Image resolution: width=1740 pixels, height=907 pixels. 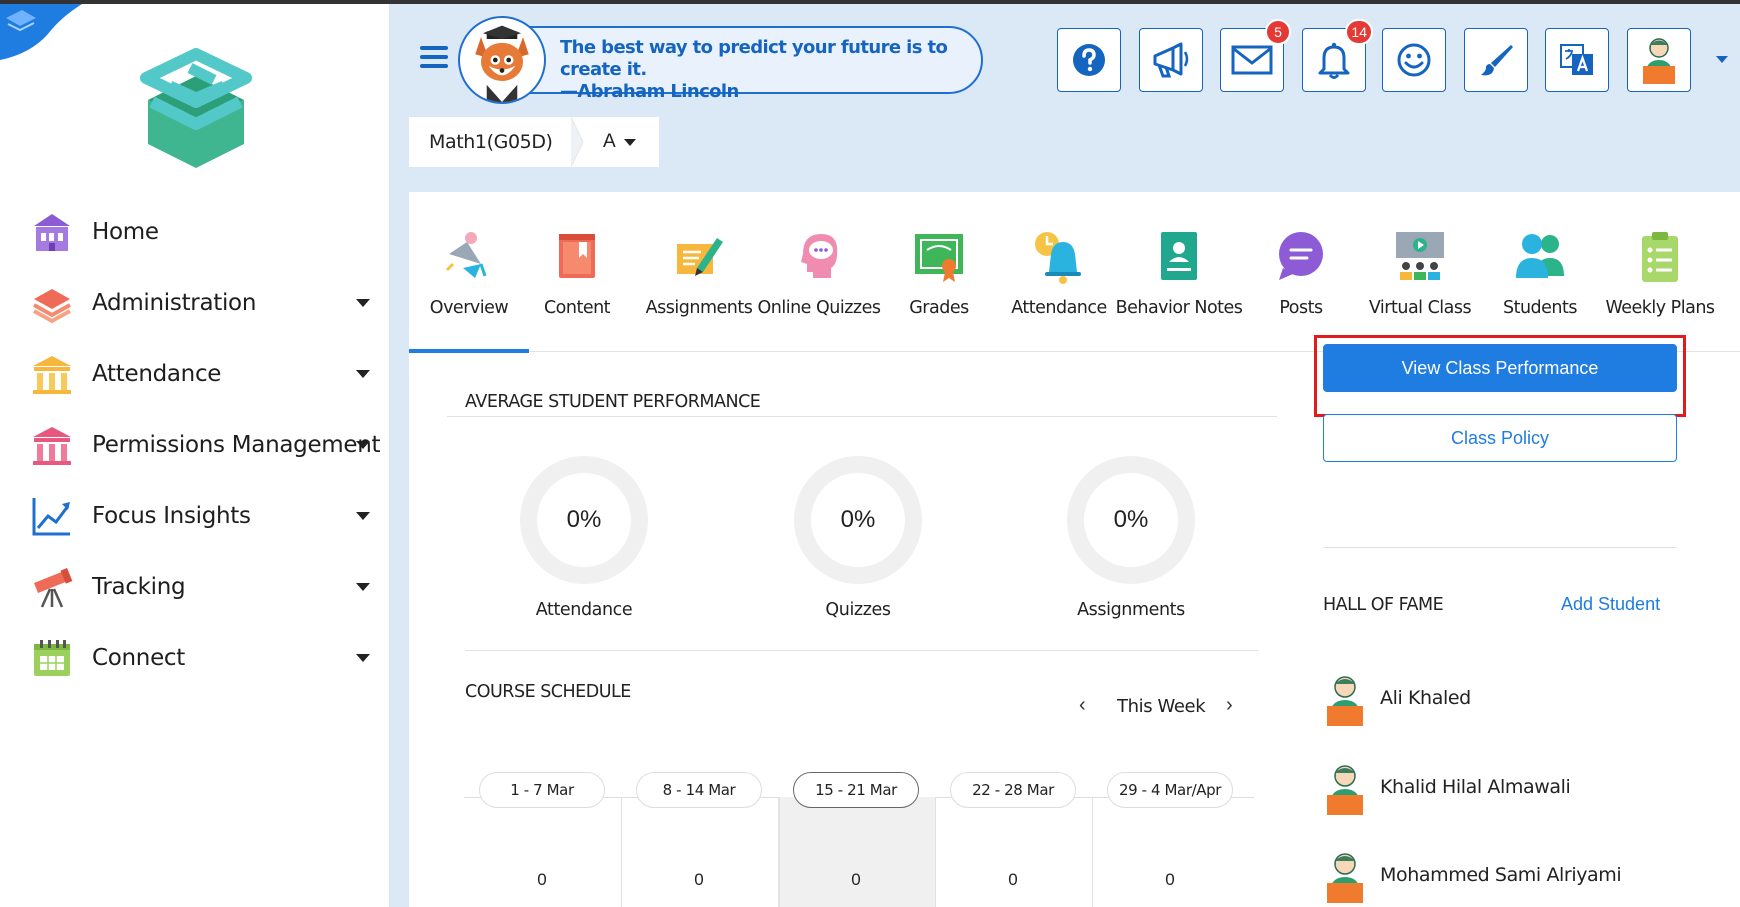 I want to click on home-icon, so click(x=52, y=232).